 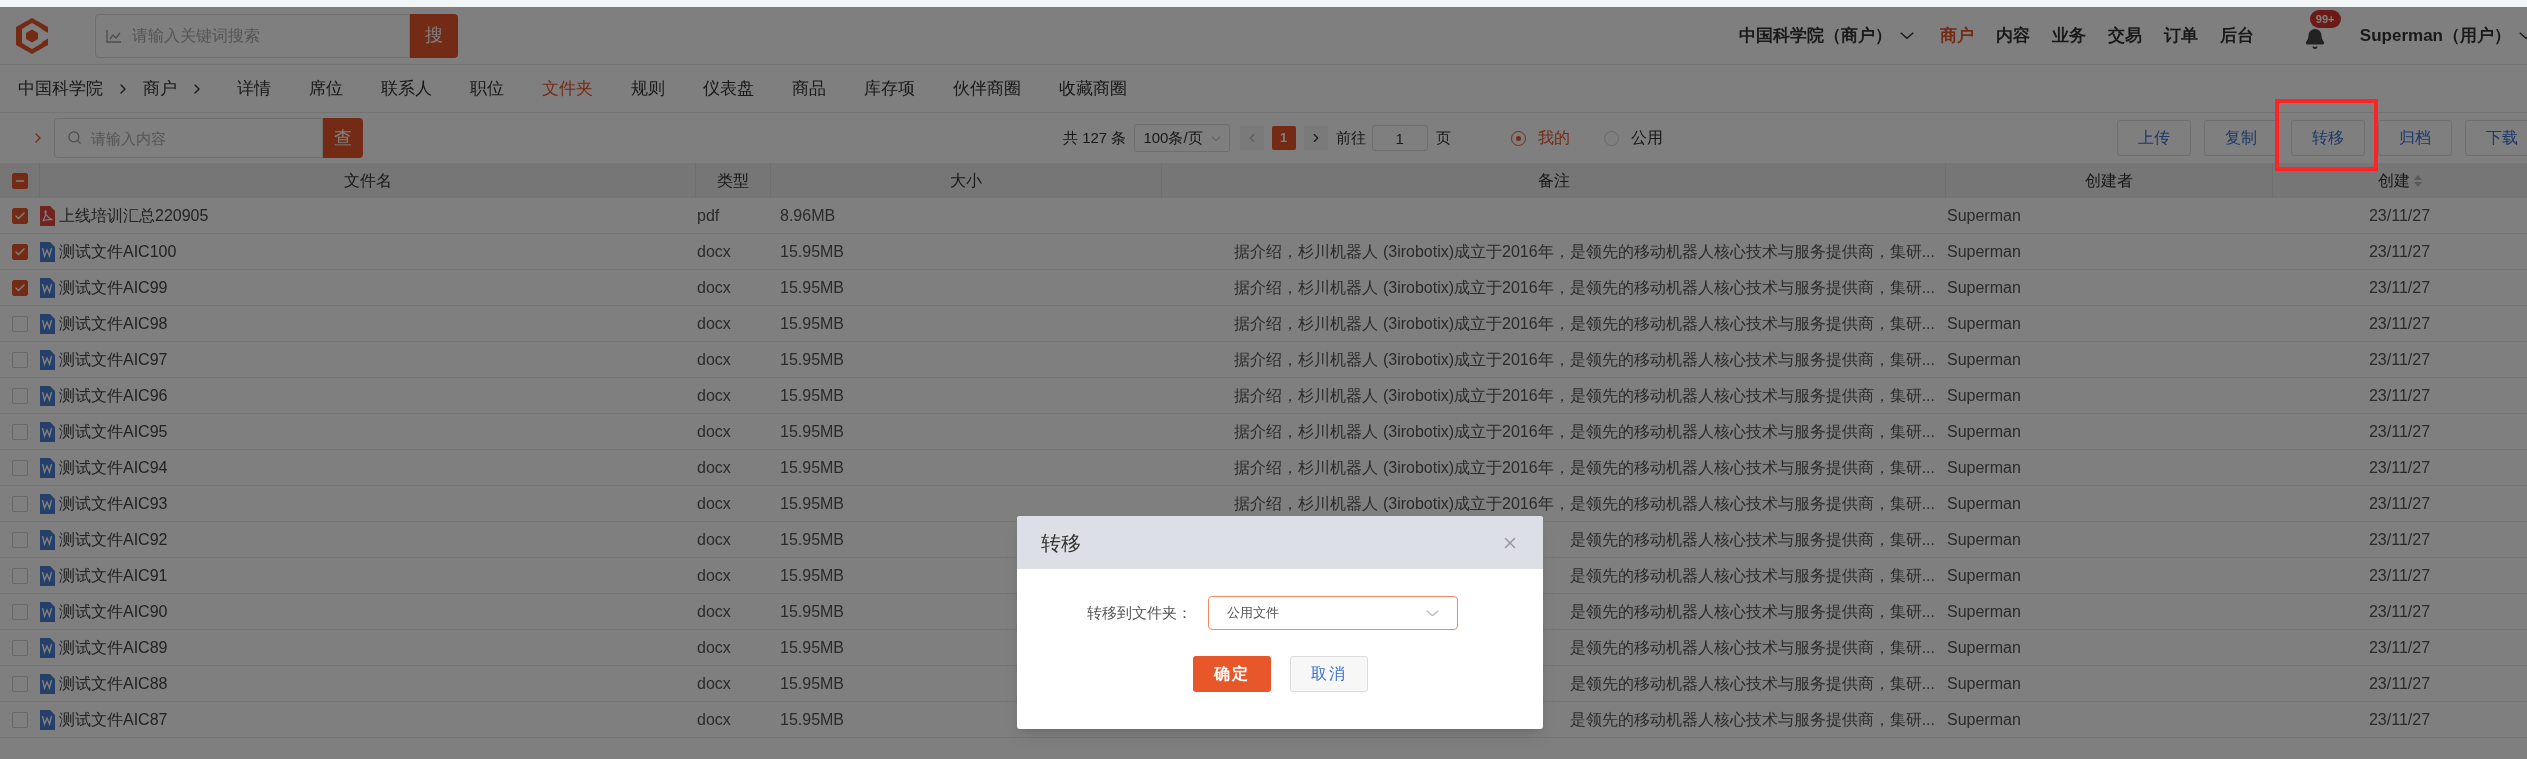 I want to click on file-name: 测试文件AIC97, so click(x=113, y=359).